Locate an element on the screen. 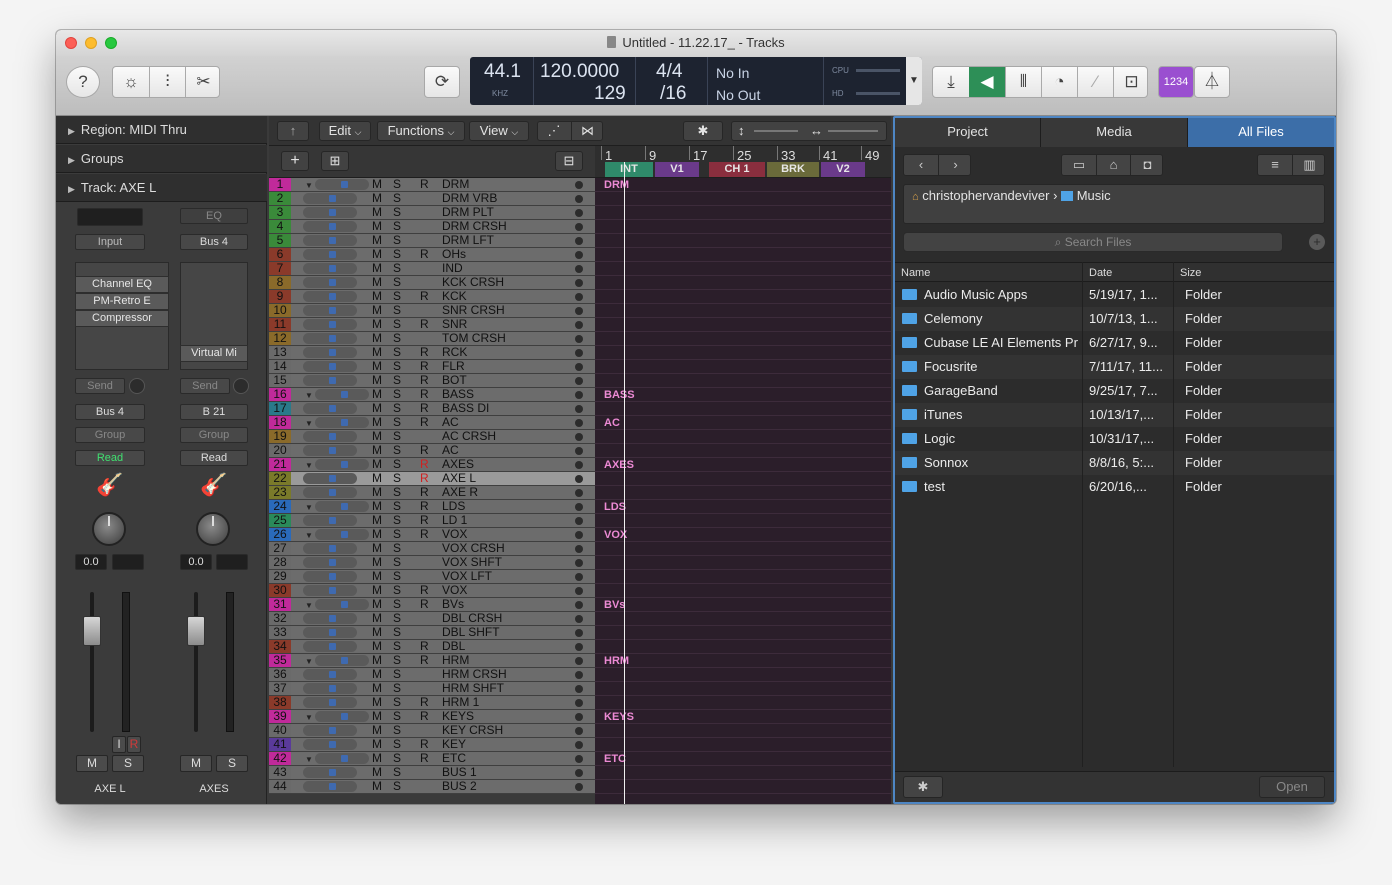  volume-fader-handle is located at coordinates (92, 631).